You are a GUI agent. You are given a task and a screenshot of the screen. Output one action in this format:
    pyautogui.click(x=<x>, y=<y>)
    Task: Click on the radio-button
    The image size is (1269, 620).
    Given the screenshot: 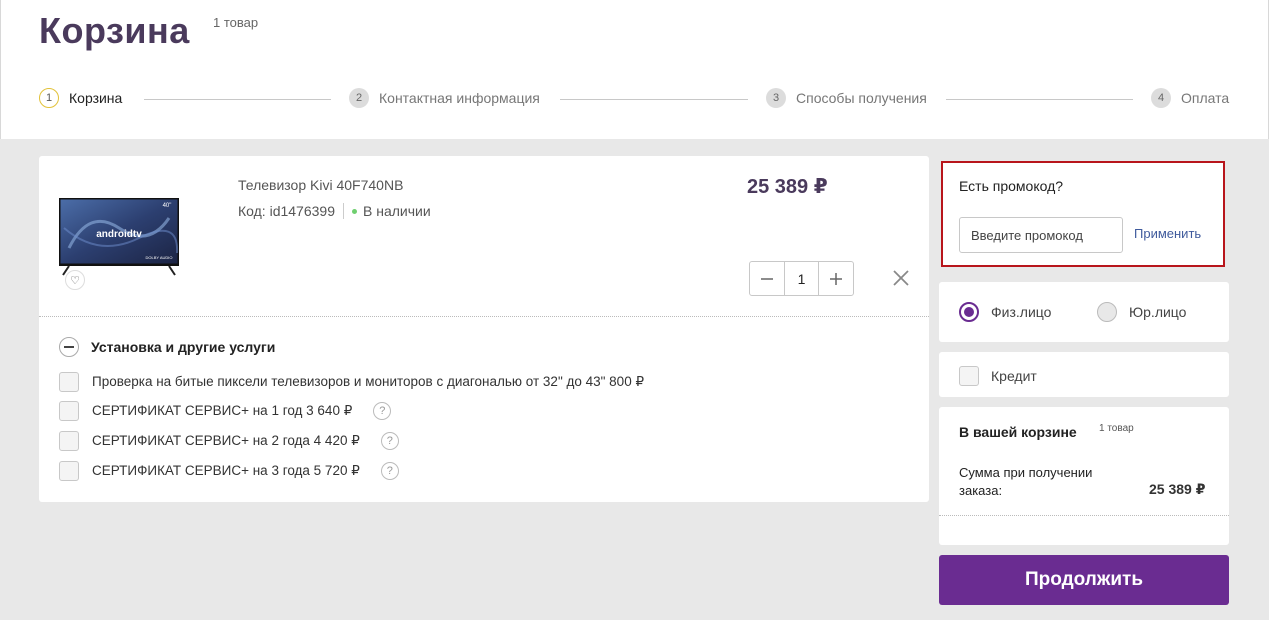 What is the action you would take?
    pyautogui.click(x=1107, y=312)
    